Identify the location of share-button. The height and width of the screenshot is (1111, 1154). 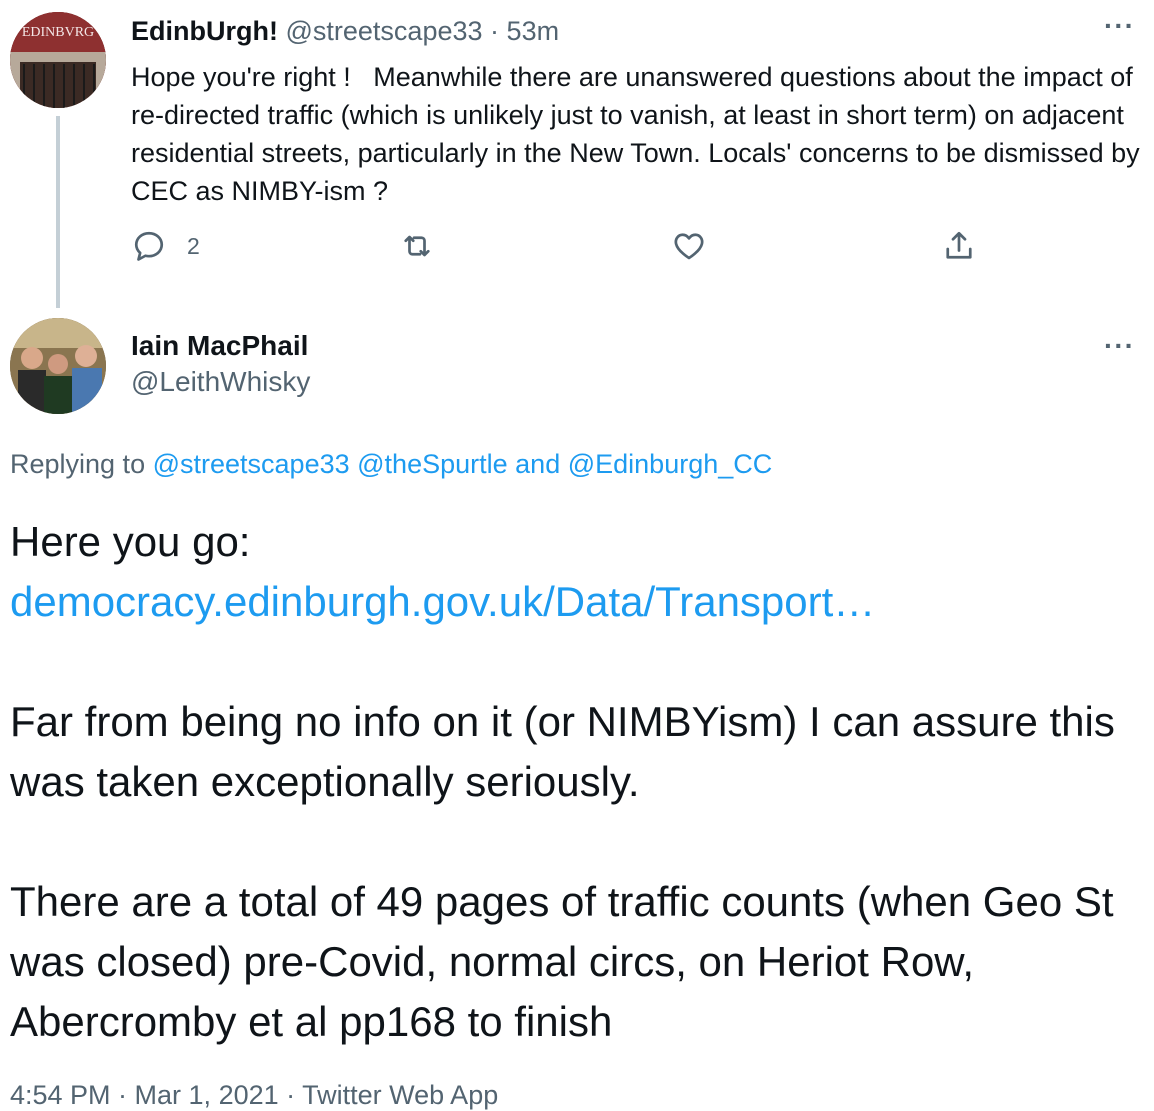
(959, 246).